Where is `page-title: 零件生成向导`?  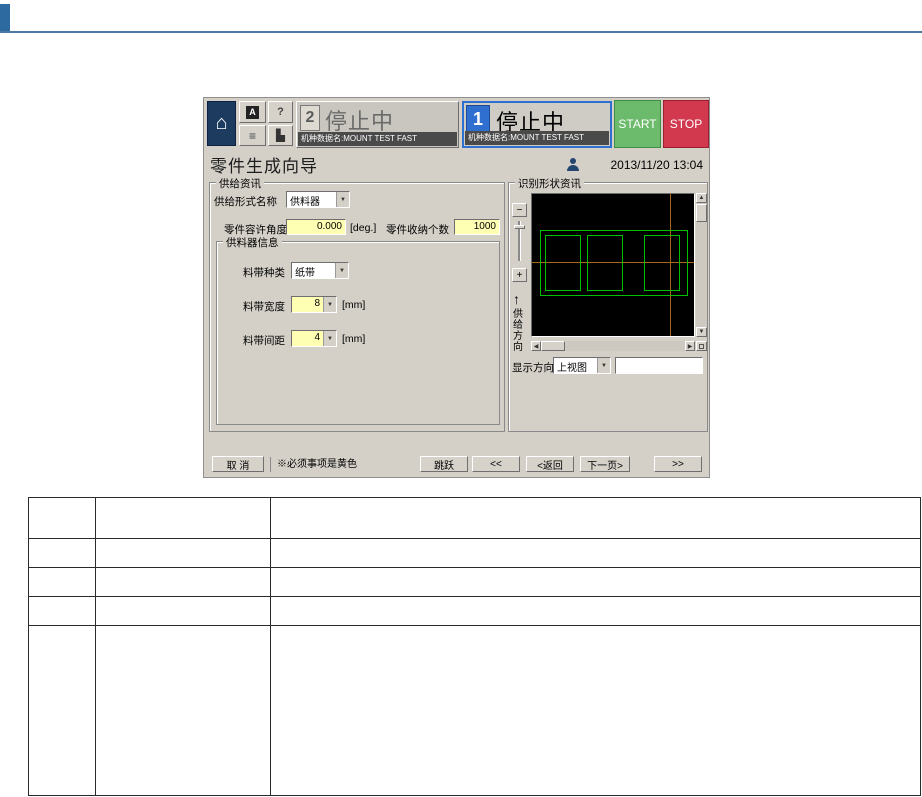
page-title: 零件生成向导 is located at coordinates (264, 166).